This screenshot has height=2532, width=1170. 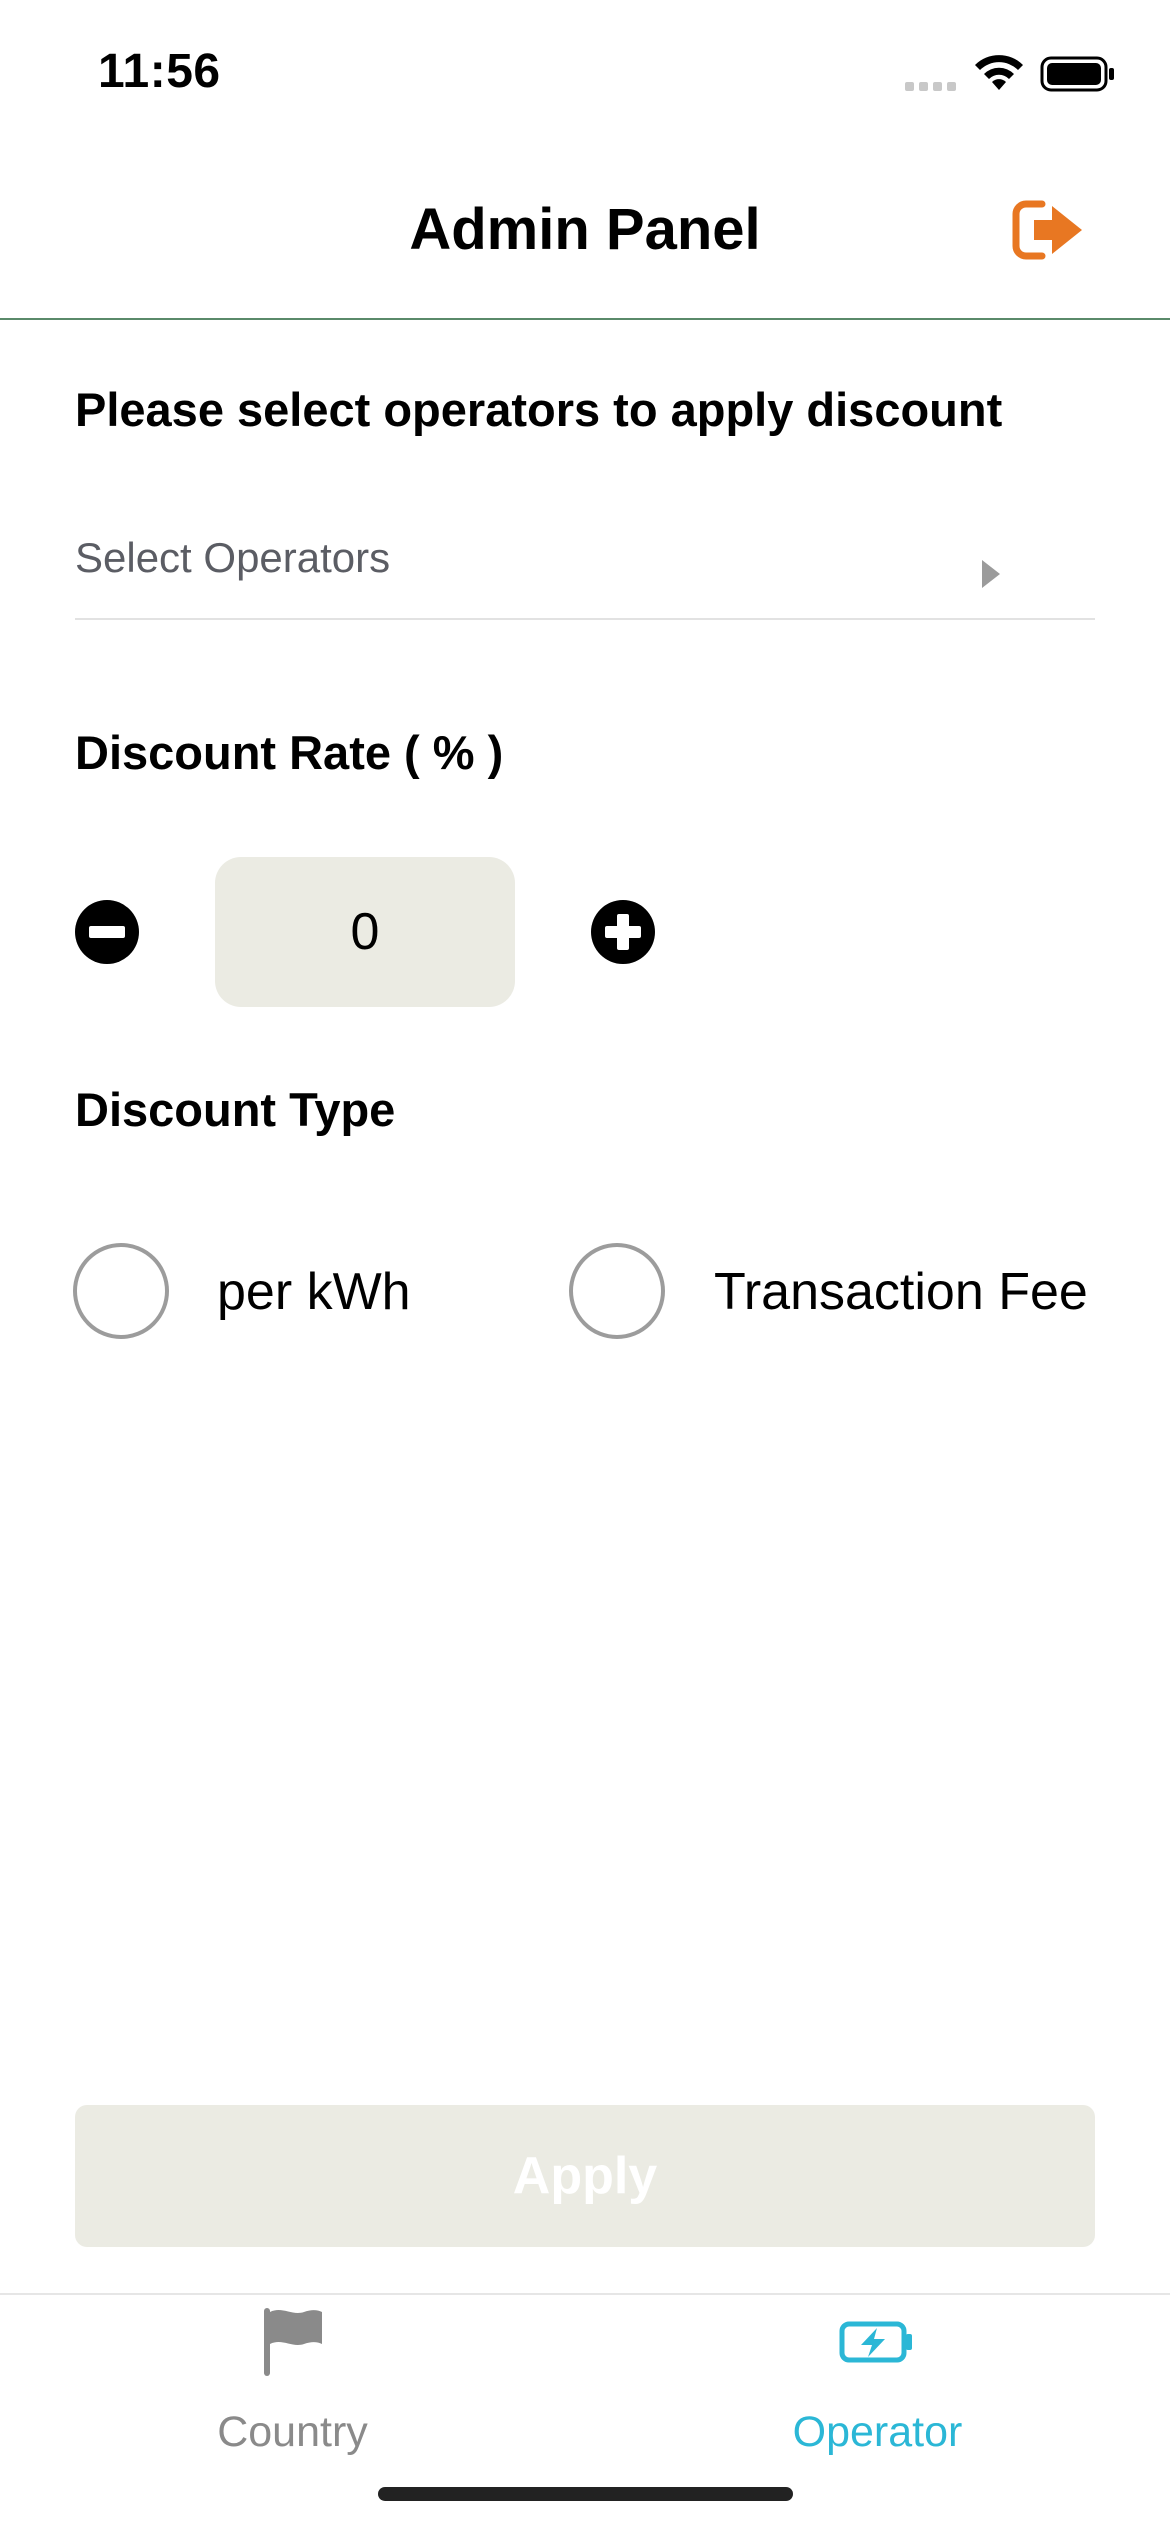 I want to click on status-time: 11:56, so click(x=159, y=71).